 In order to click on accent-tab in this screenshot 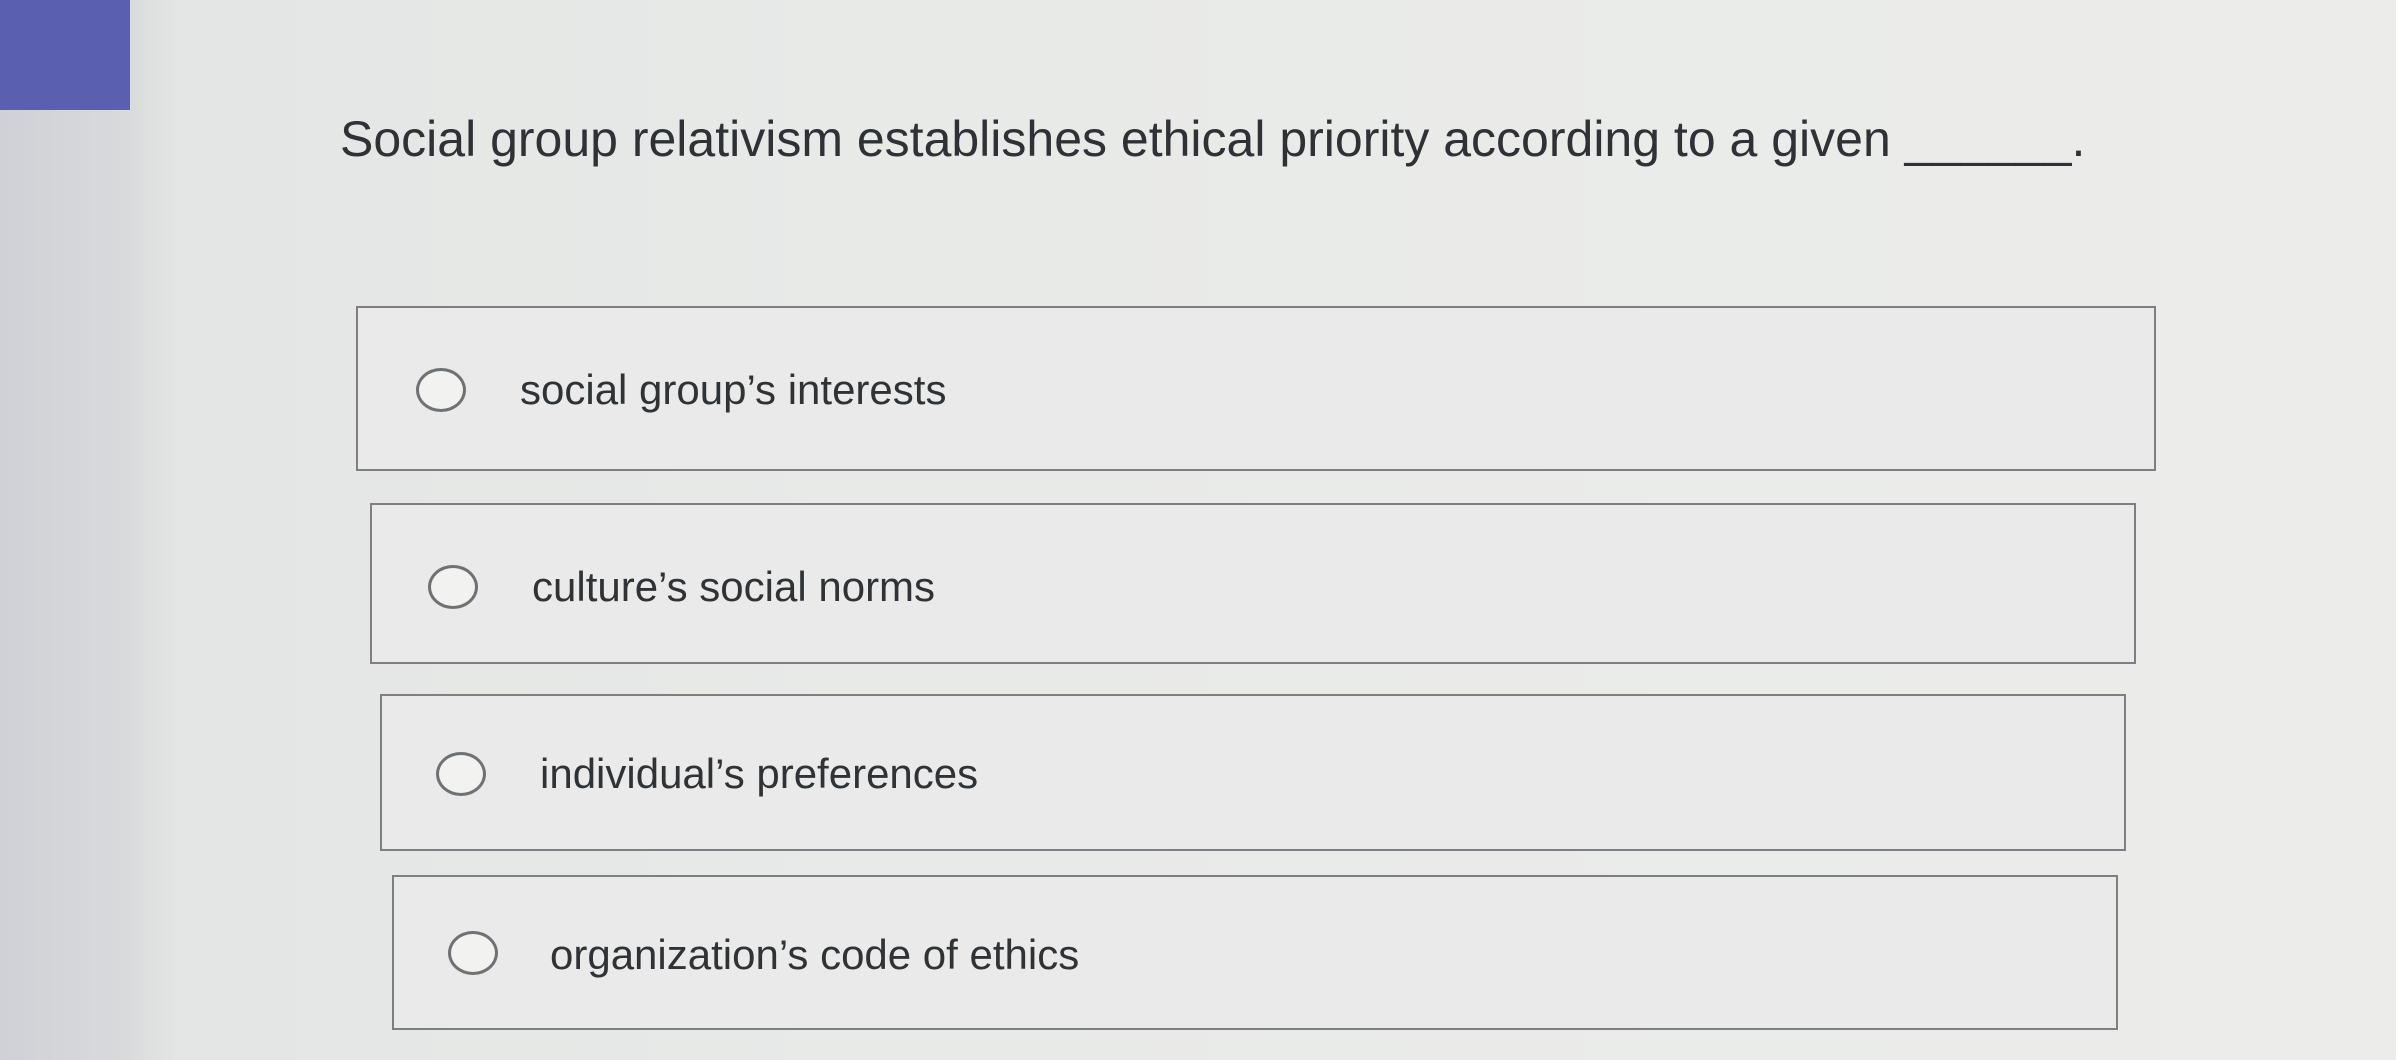, I will do `click(65, 55)`.